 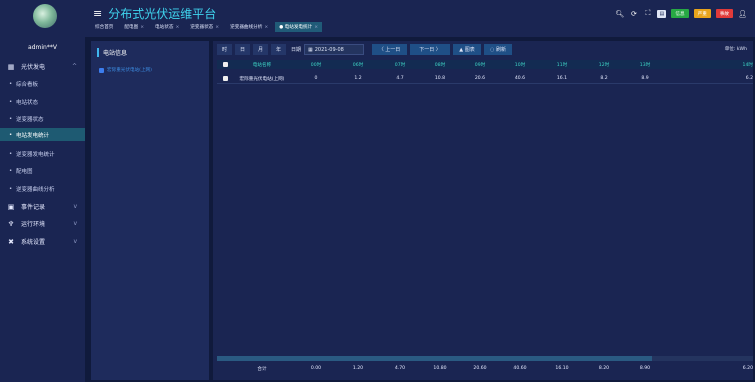 What do you see at coordinates (296, 50) in the screenshot?
I see `date-label: 日期` at bounding box center [296, 50].